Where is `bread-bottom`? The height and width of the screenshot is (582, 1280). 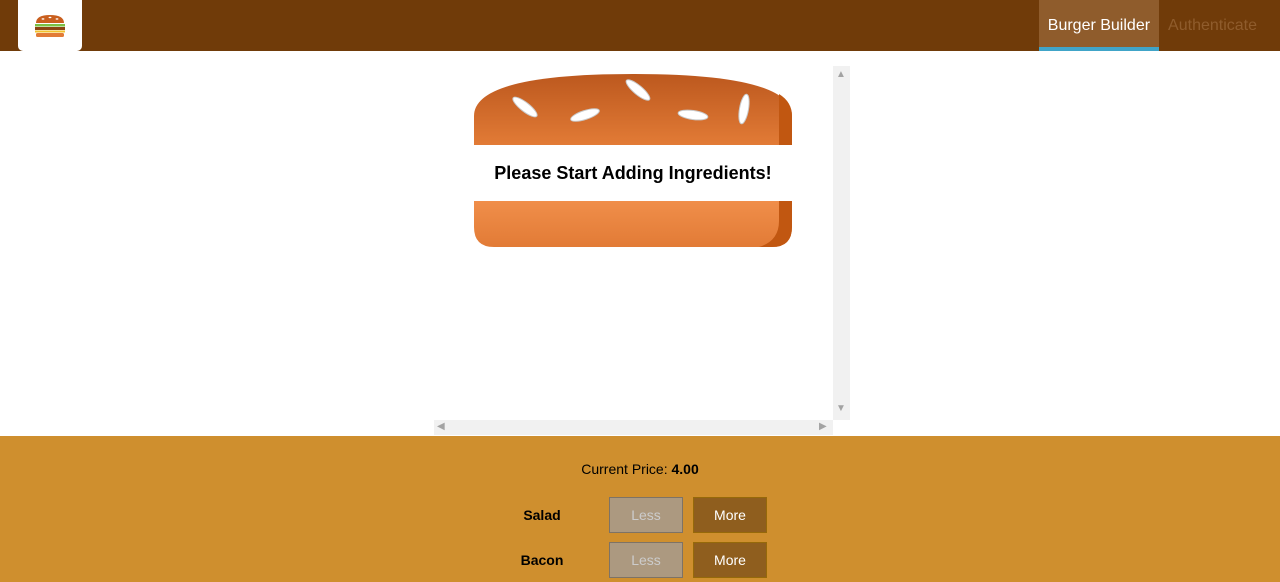
bread-bottom is located at coordinates (633, 224).